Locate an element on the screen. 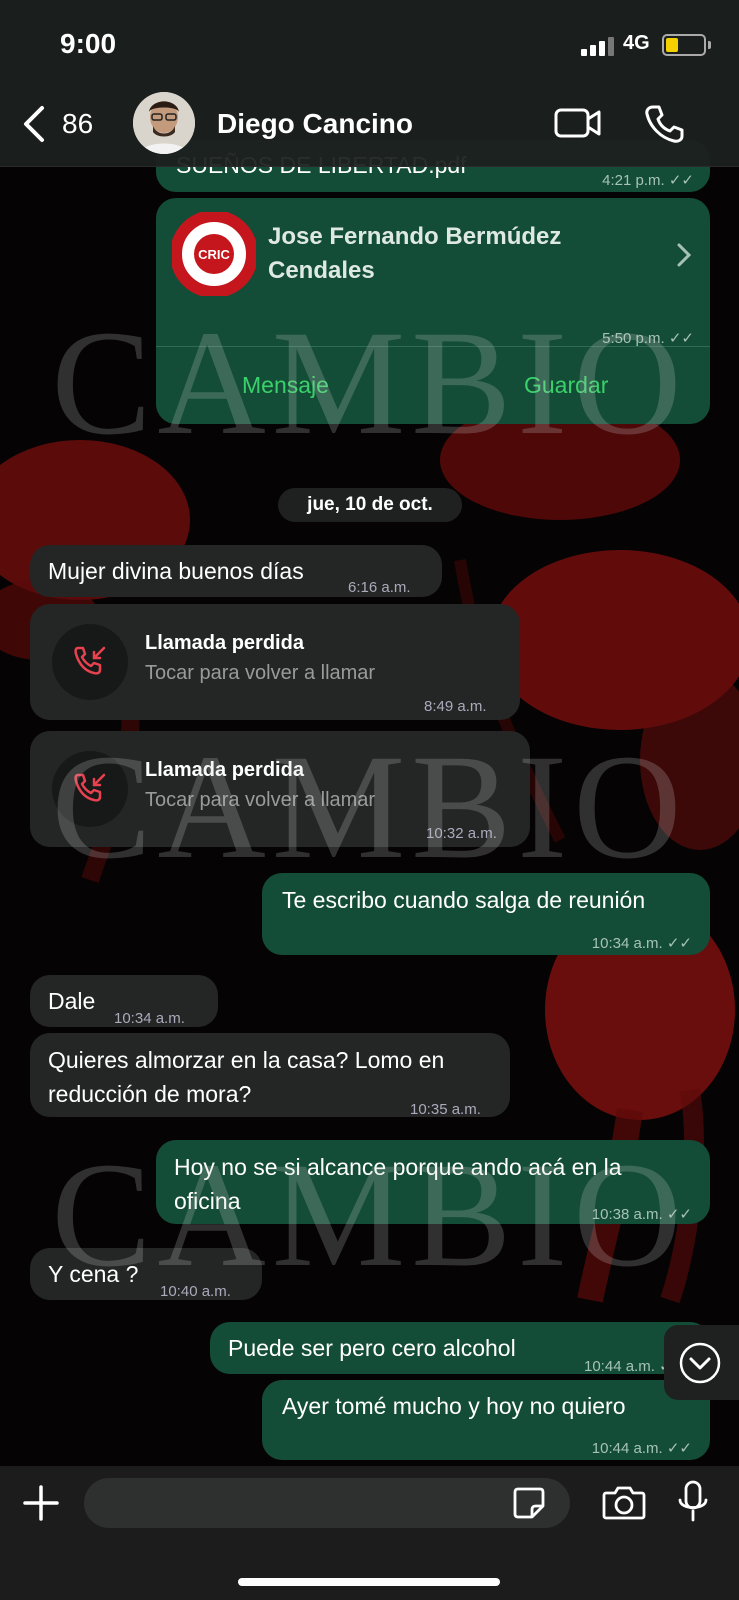  cric-logo-icon: CRIC is located at coordinates (214, 254).